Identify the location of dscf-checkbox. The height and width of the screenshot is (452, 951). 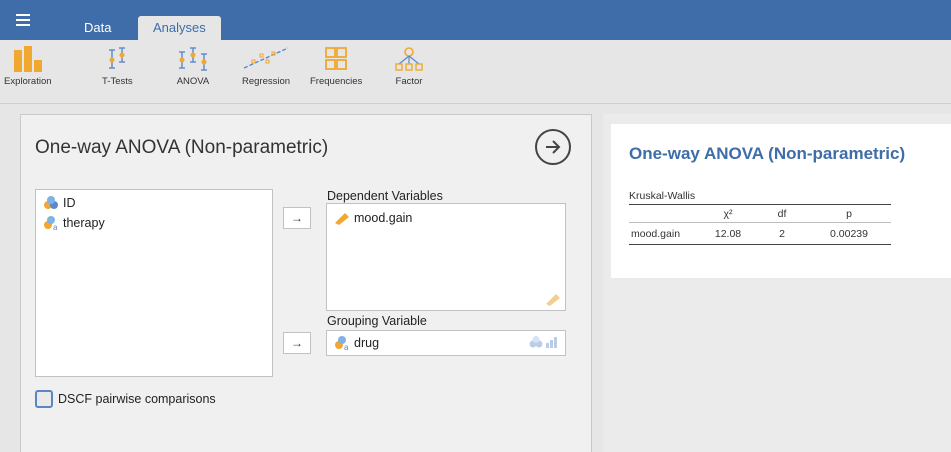
(44, 399).